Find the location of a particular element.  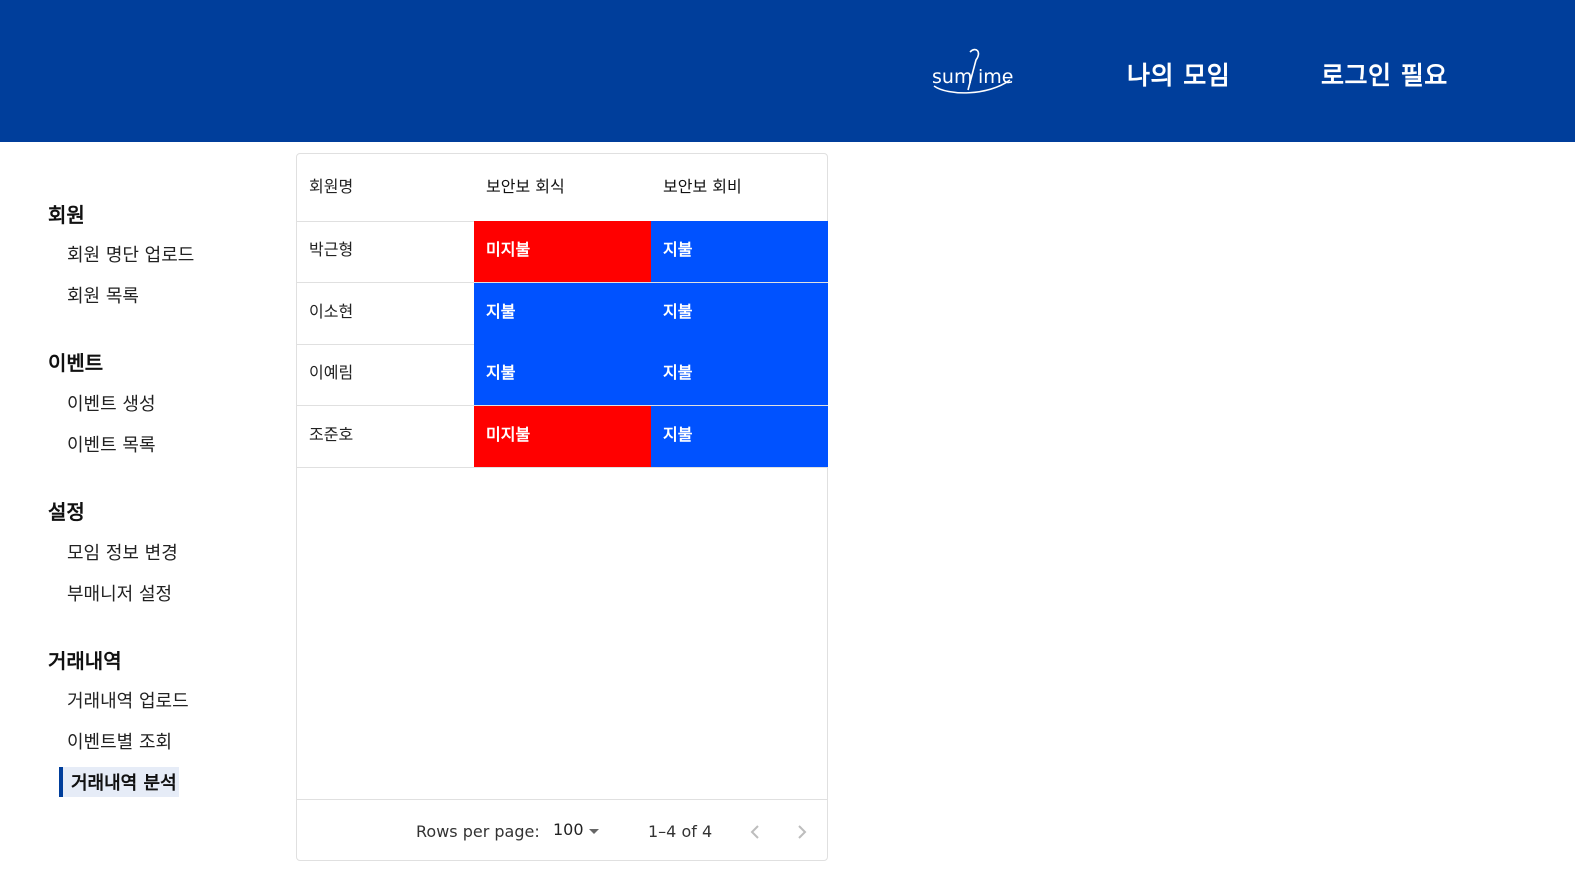

table-header: 회원명 보안보 회식 보안보 회비 is located at coordinates (562, 188).